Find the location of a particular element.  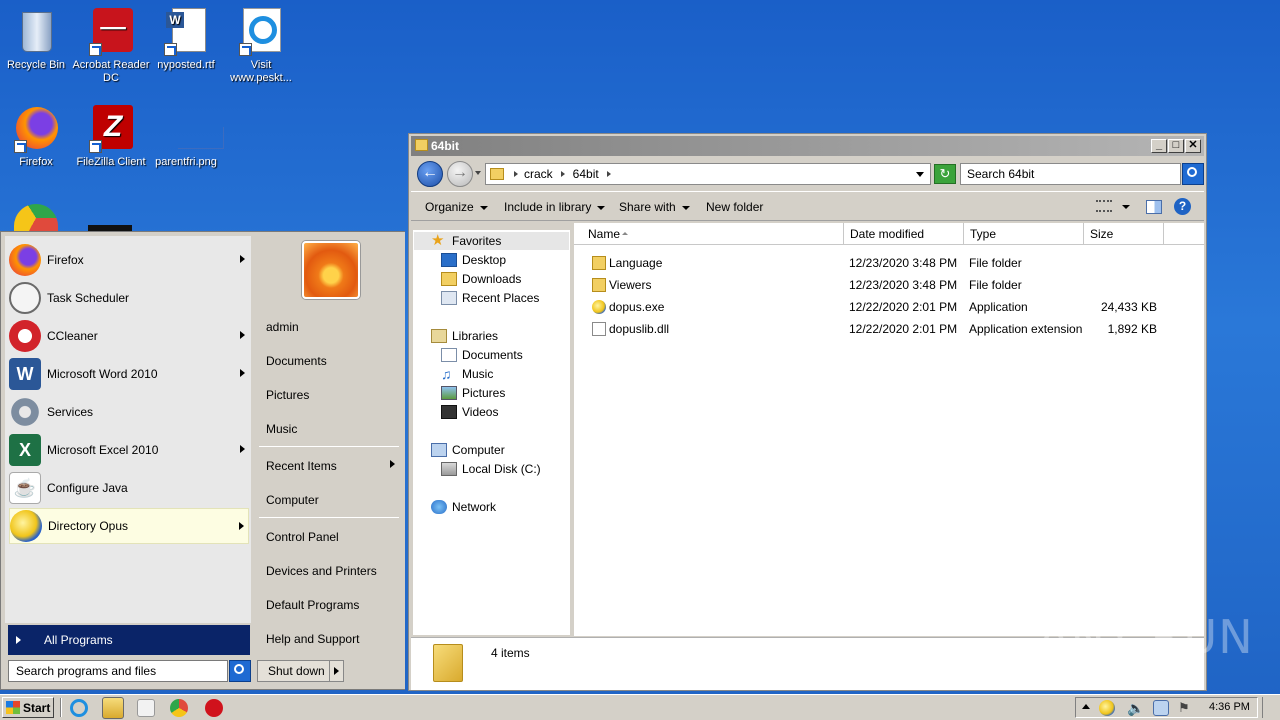

action-center-flag-icon: ⚑ is located at coordinates (1186, 708).